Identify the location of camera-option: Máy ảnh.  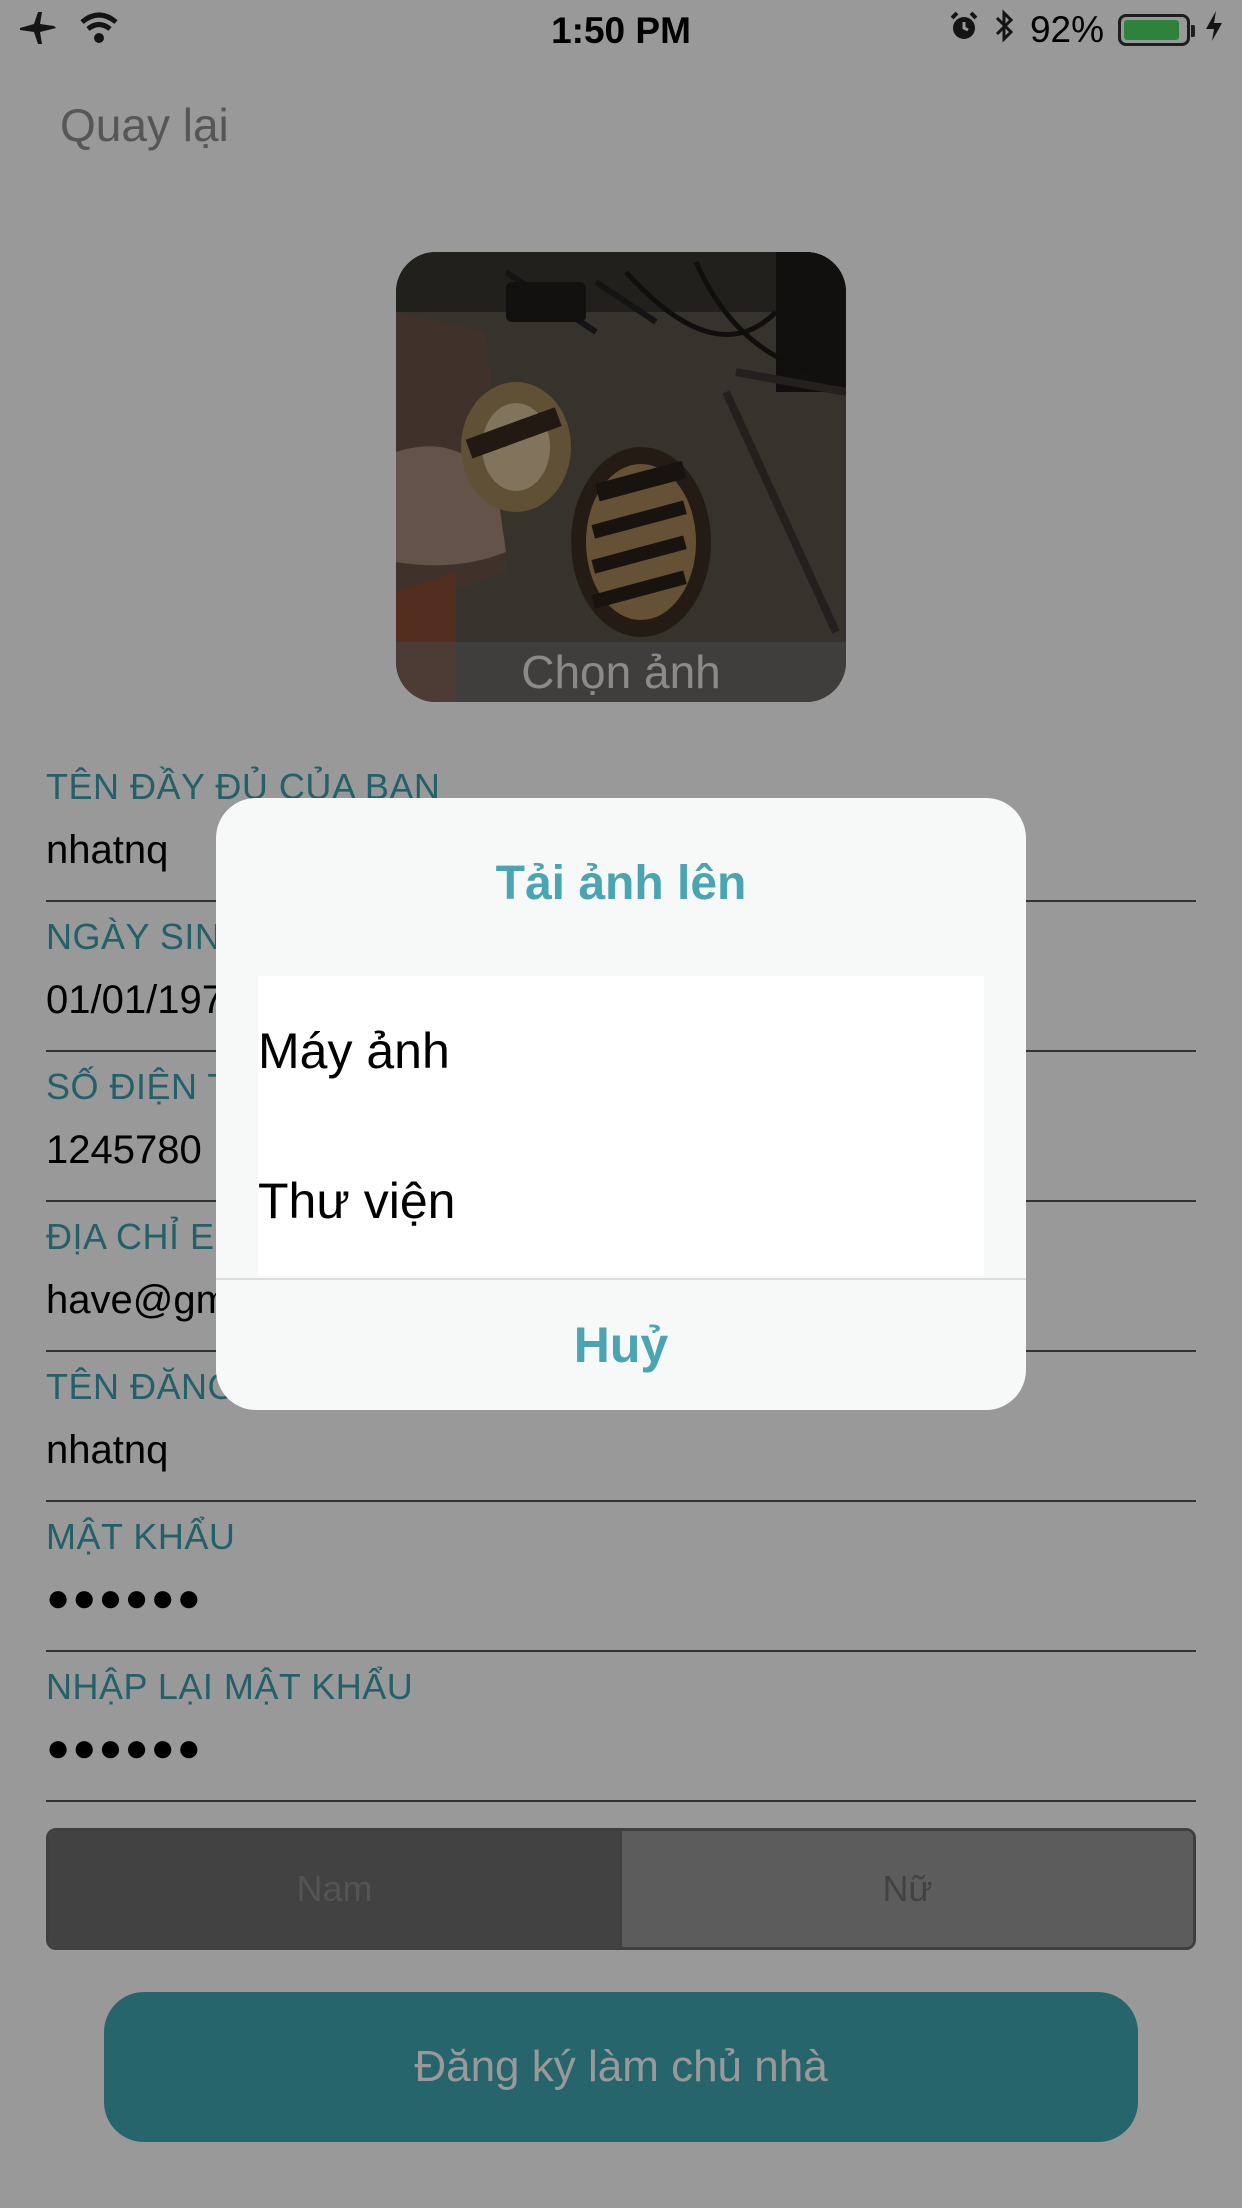
(621, 1051).